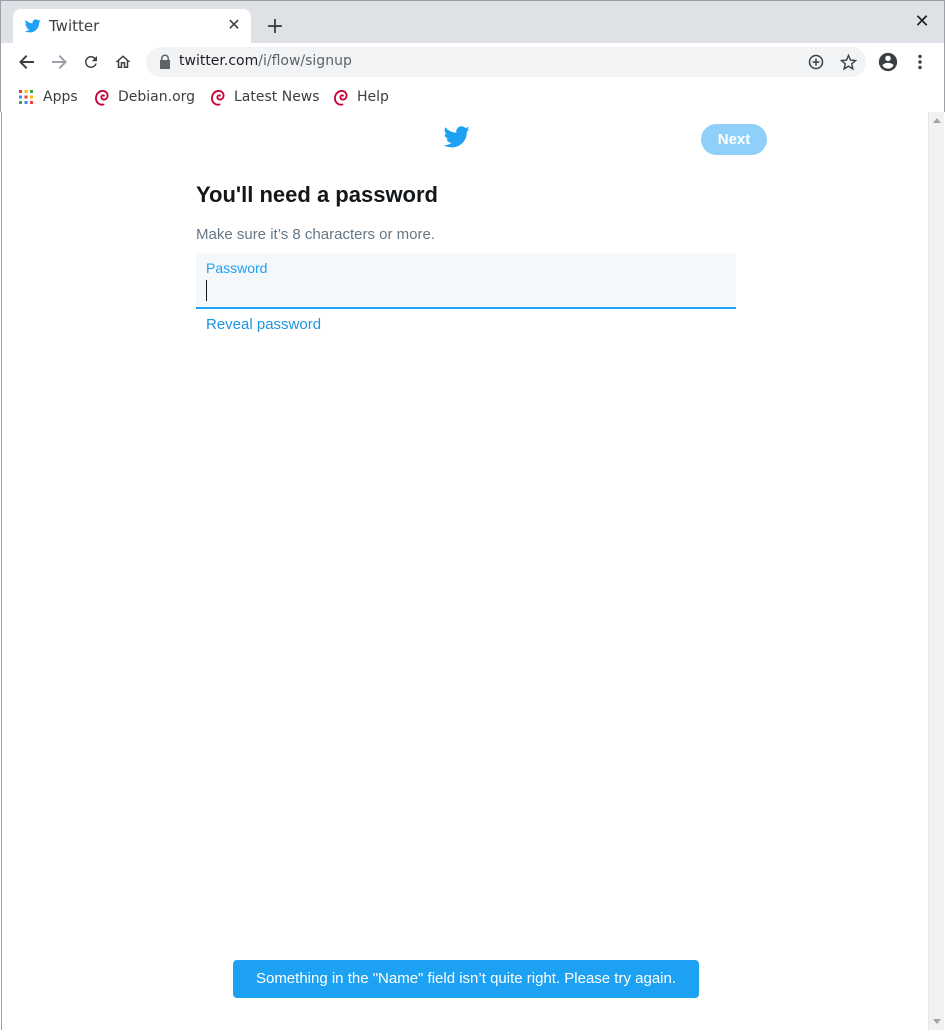 The image size is (945, 1033). Describe the element at coordinates (506, 62) in the screenshot. I see `address-bar: twitter.com/i/flow/signup` at that location.